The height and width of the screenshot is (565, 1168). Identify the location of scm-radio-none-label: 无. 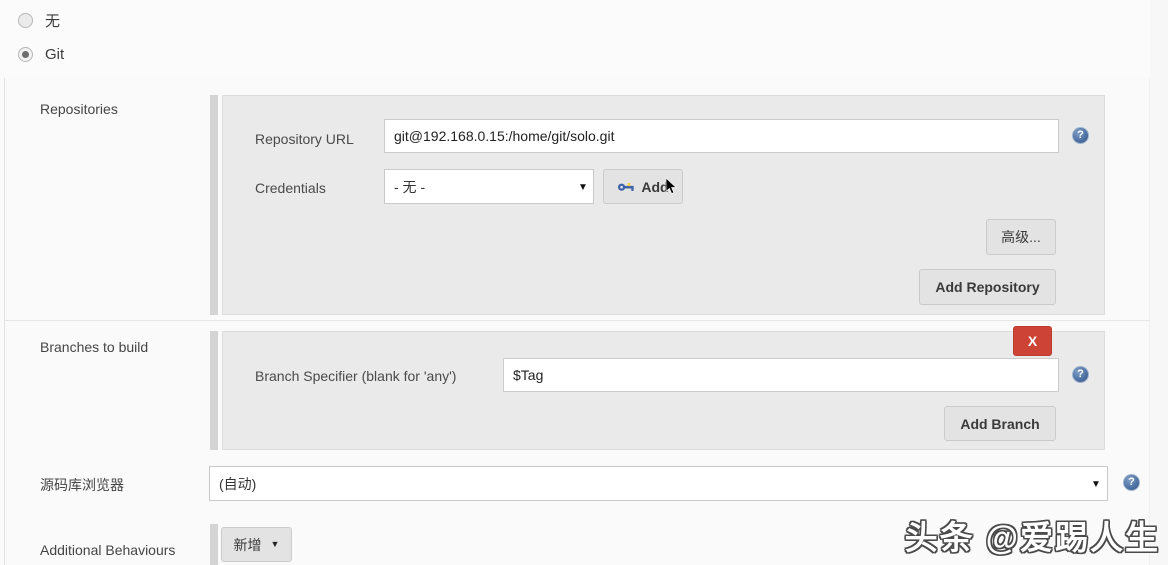
(53, 21).